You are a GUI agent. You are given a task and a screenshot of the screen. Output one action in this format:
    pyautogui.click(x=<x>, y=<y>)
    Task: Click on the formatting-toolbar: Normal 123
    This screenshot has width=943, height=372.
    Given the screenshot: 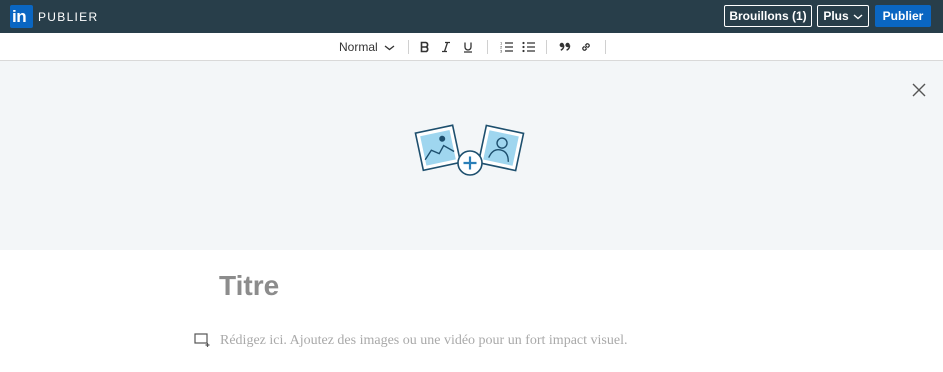 What is the action you would take?
    pyautogui.click(x=471, y=47)
    